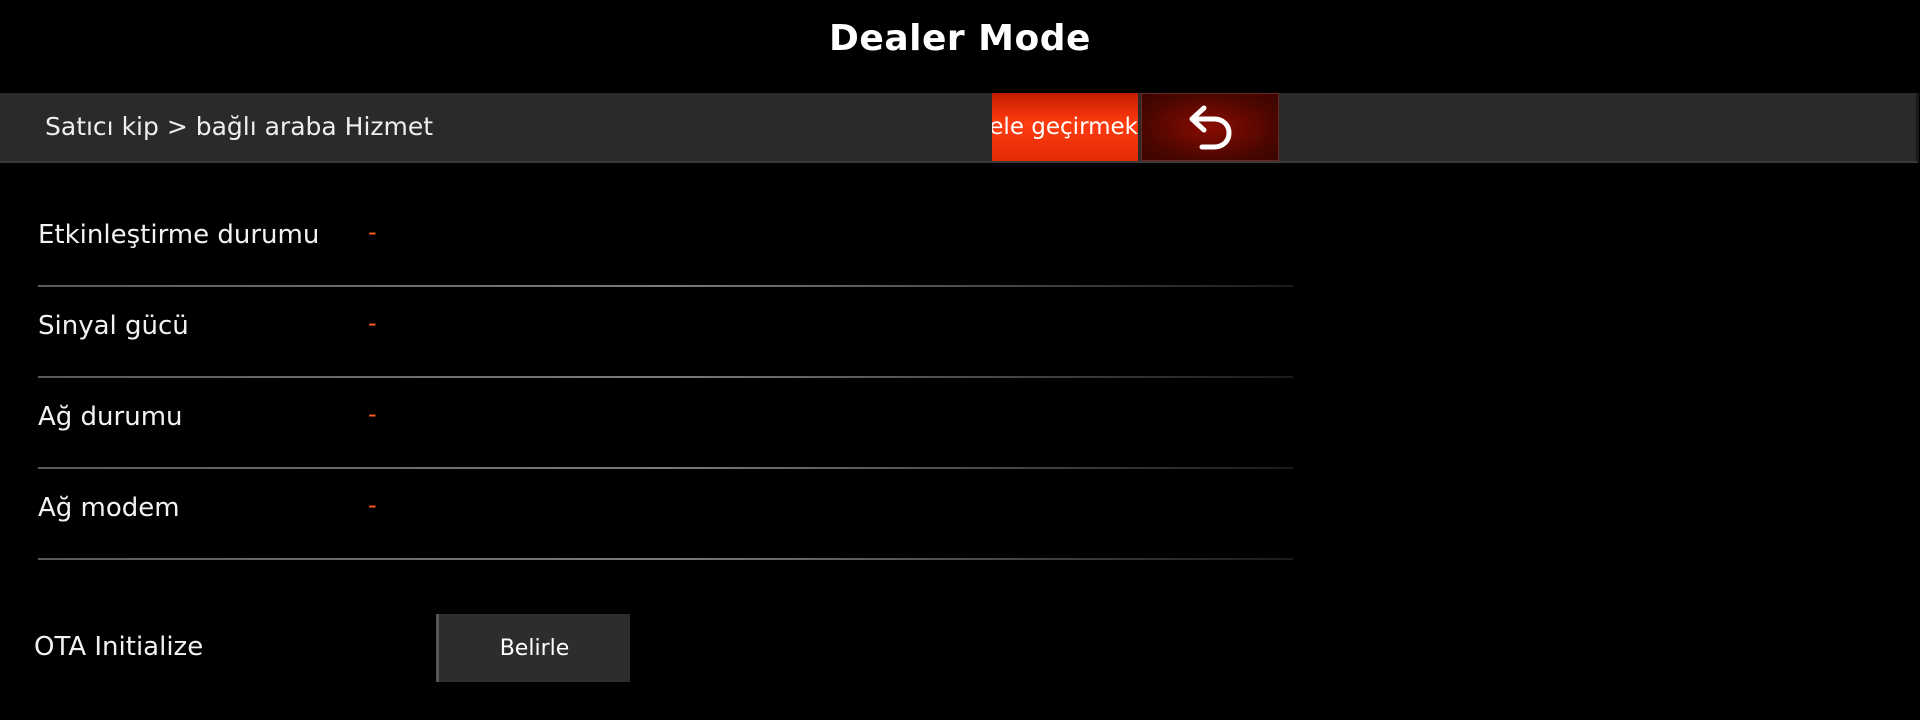 This screenshot has height=720, width=1920. Describe the element at coordinates (372, 232) in the screenshot. I see `activation-status-value: -` at that location.